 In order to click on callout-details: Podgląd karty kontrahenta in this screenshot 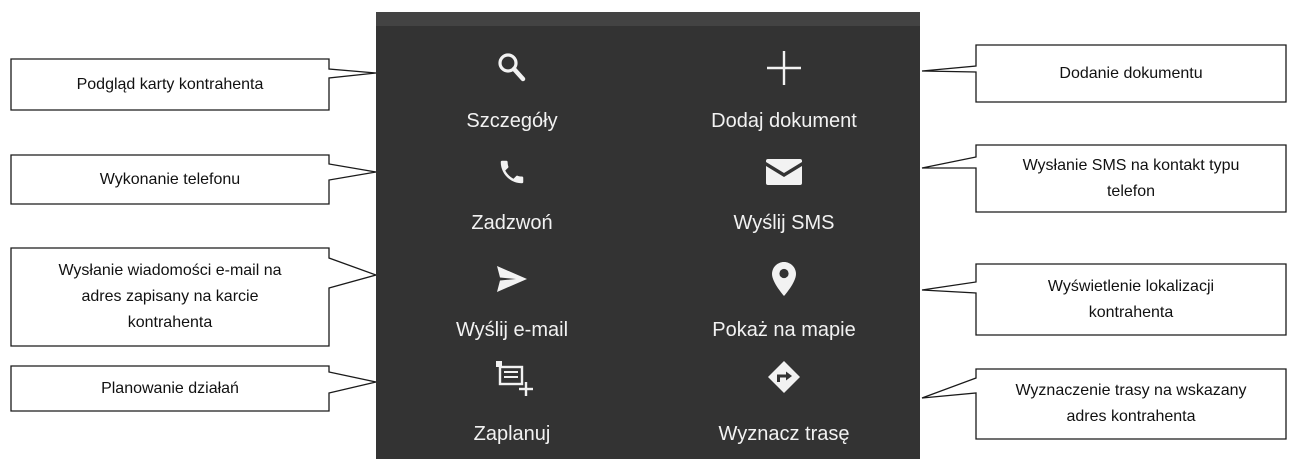, I will do `click(170, 84)`.